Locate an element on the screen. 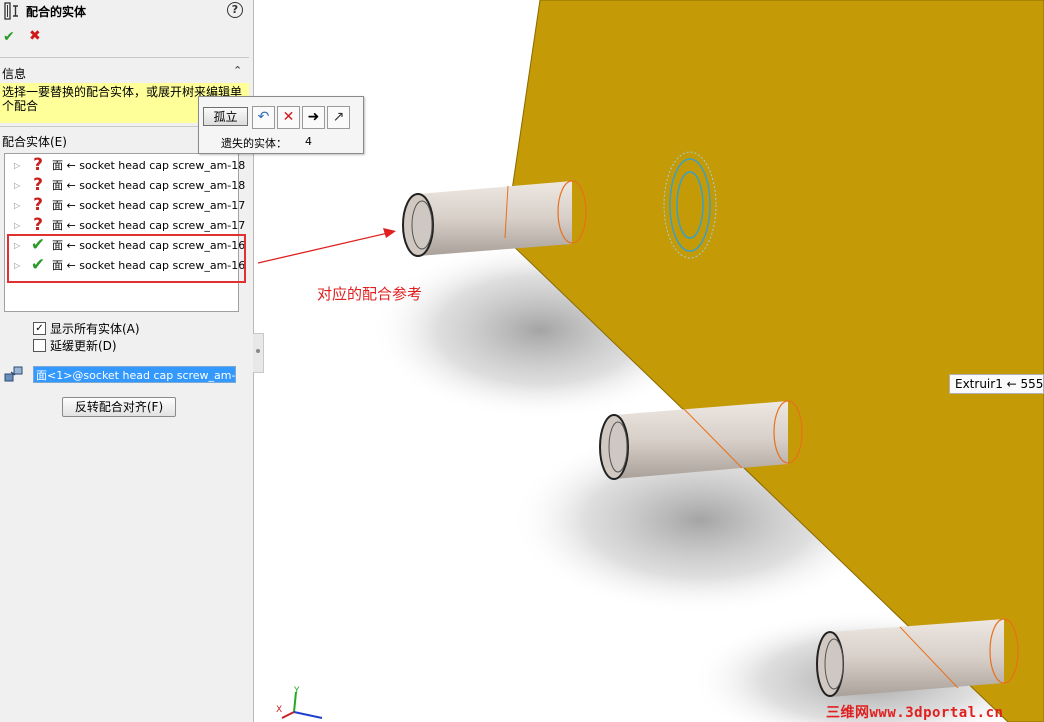  select-arrow-icon: ↗ is located at coordinates (338, 117).